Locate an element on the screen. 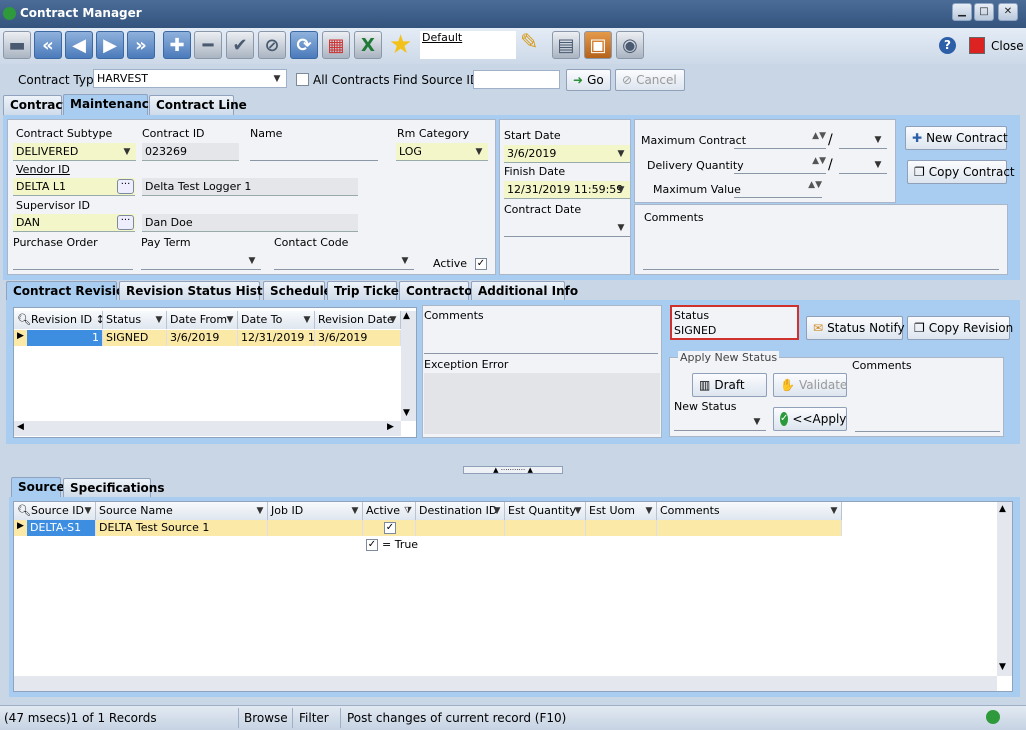 The width and height of the screenshot is (1026, 730). go-button: ➜ Go is located at coordinates (588, 80).